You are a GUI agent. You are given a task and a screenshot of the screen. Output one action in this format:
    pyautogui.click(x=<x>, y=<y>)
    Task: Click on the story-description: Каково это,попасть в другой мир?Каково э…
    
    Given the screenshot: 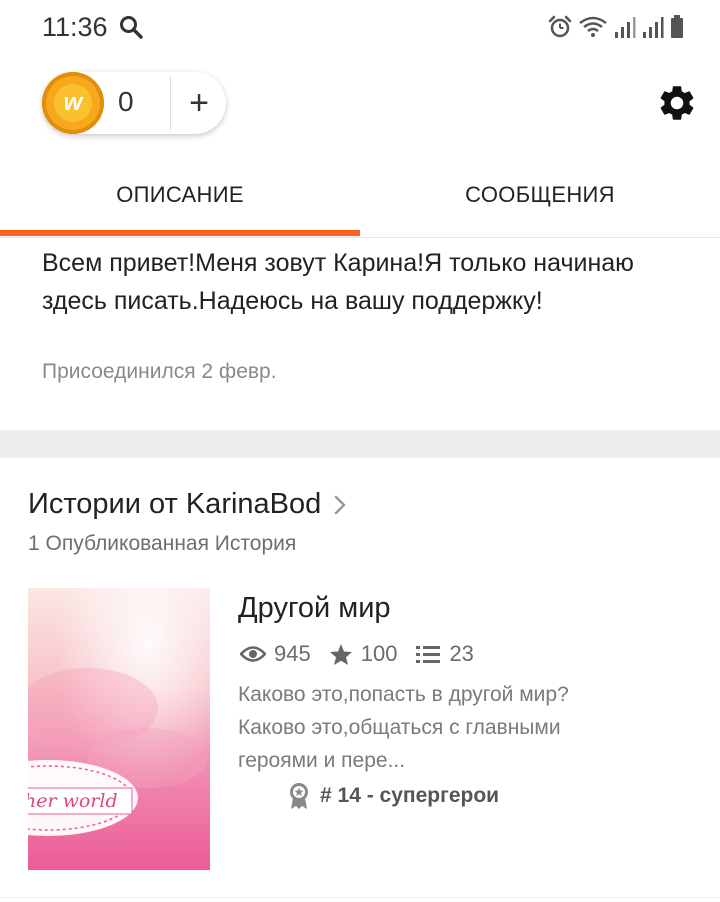 What is the action you would take?
    pyautogui.click(x=403, y=727)
    